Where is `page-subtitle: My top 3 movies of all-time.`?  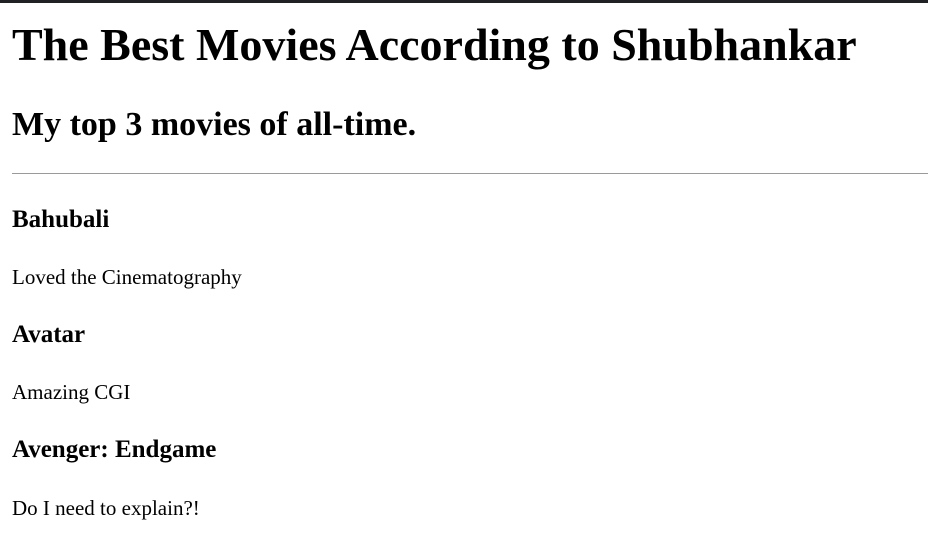
page-subtitle: My top 3 movies of all-time. is located at coordinates (214, 124).